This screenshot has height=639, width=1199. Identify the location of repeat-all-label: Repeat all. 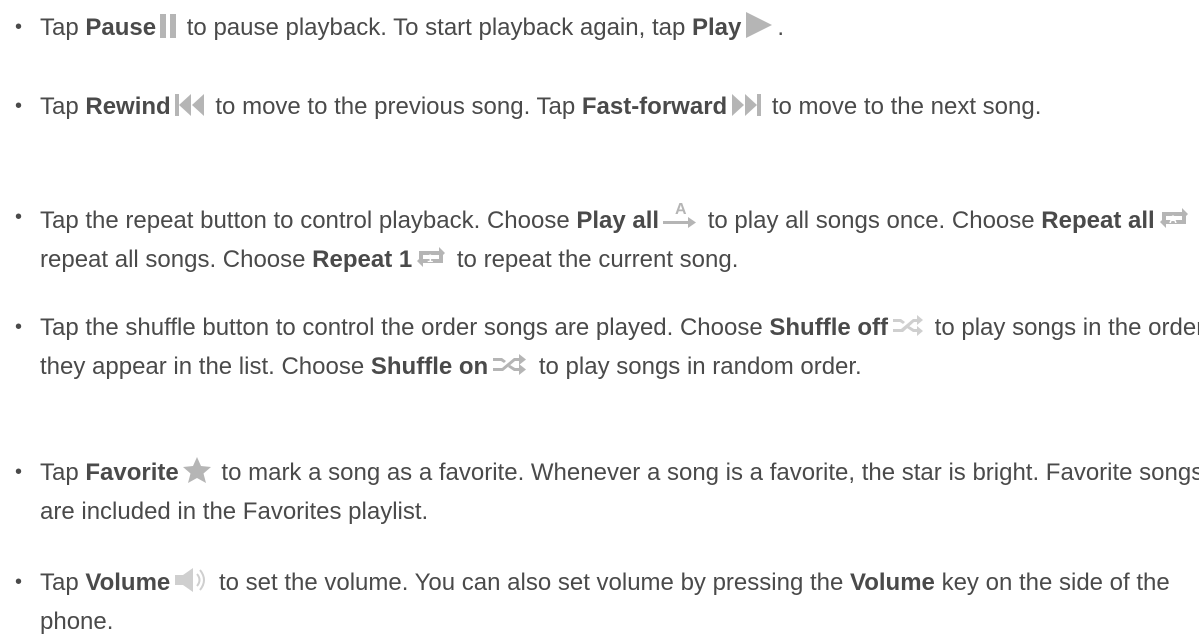
(1098, 220).